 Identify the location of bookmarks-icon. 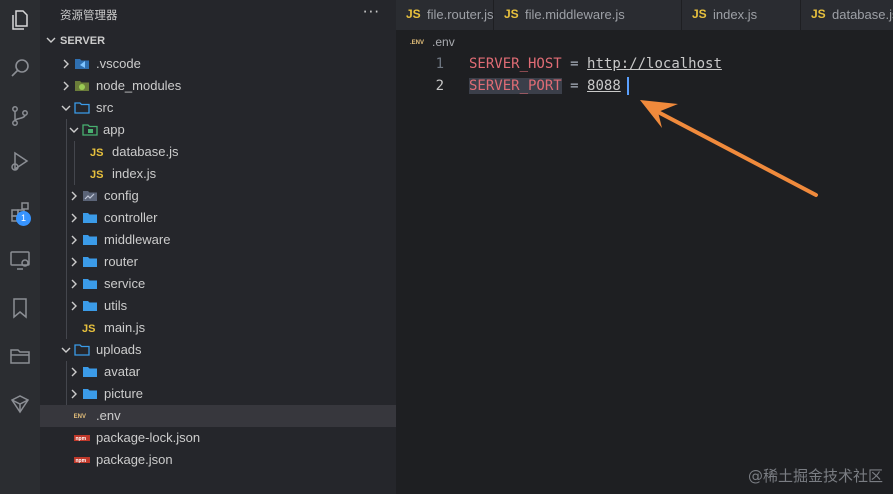
(20, 308).